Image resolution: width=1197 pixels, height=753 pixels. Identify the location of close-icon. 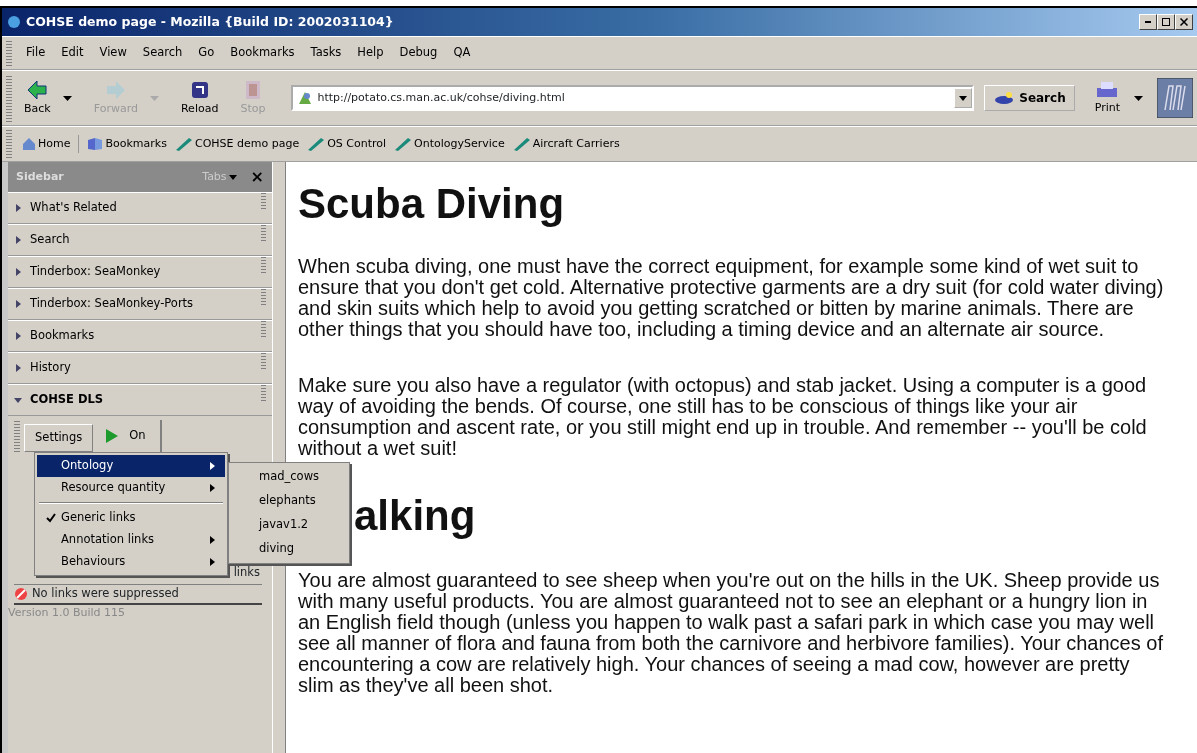
(1184, 22).